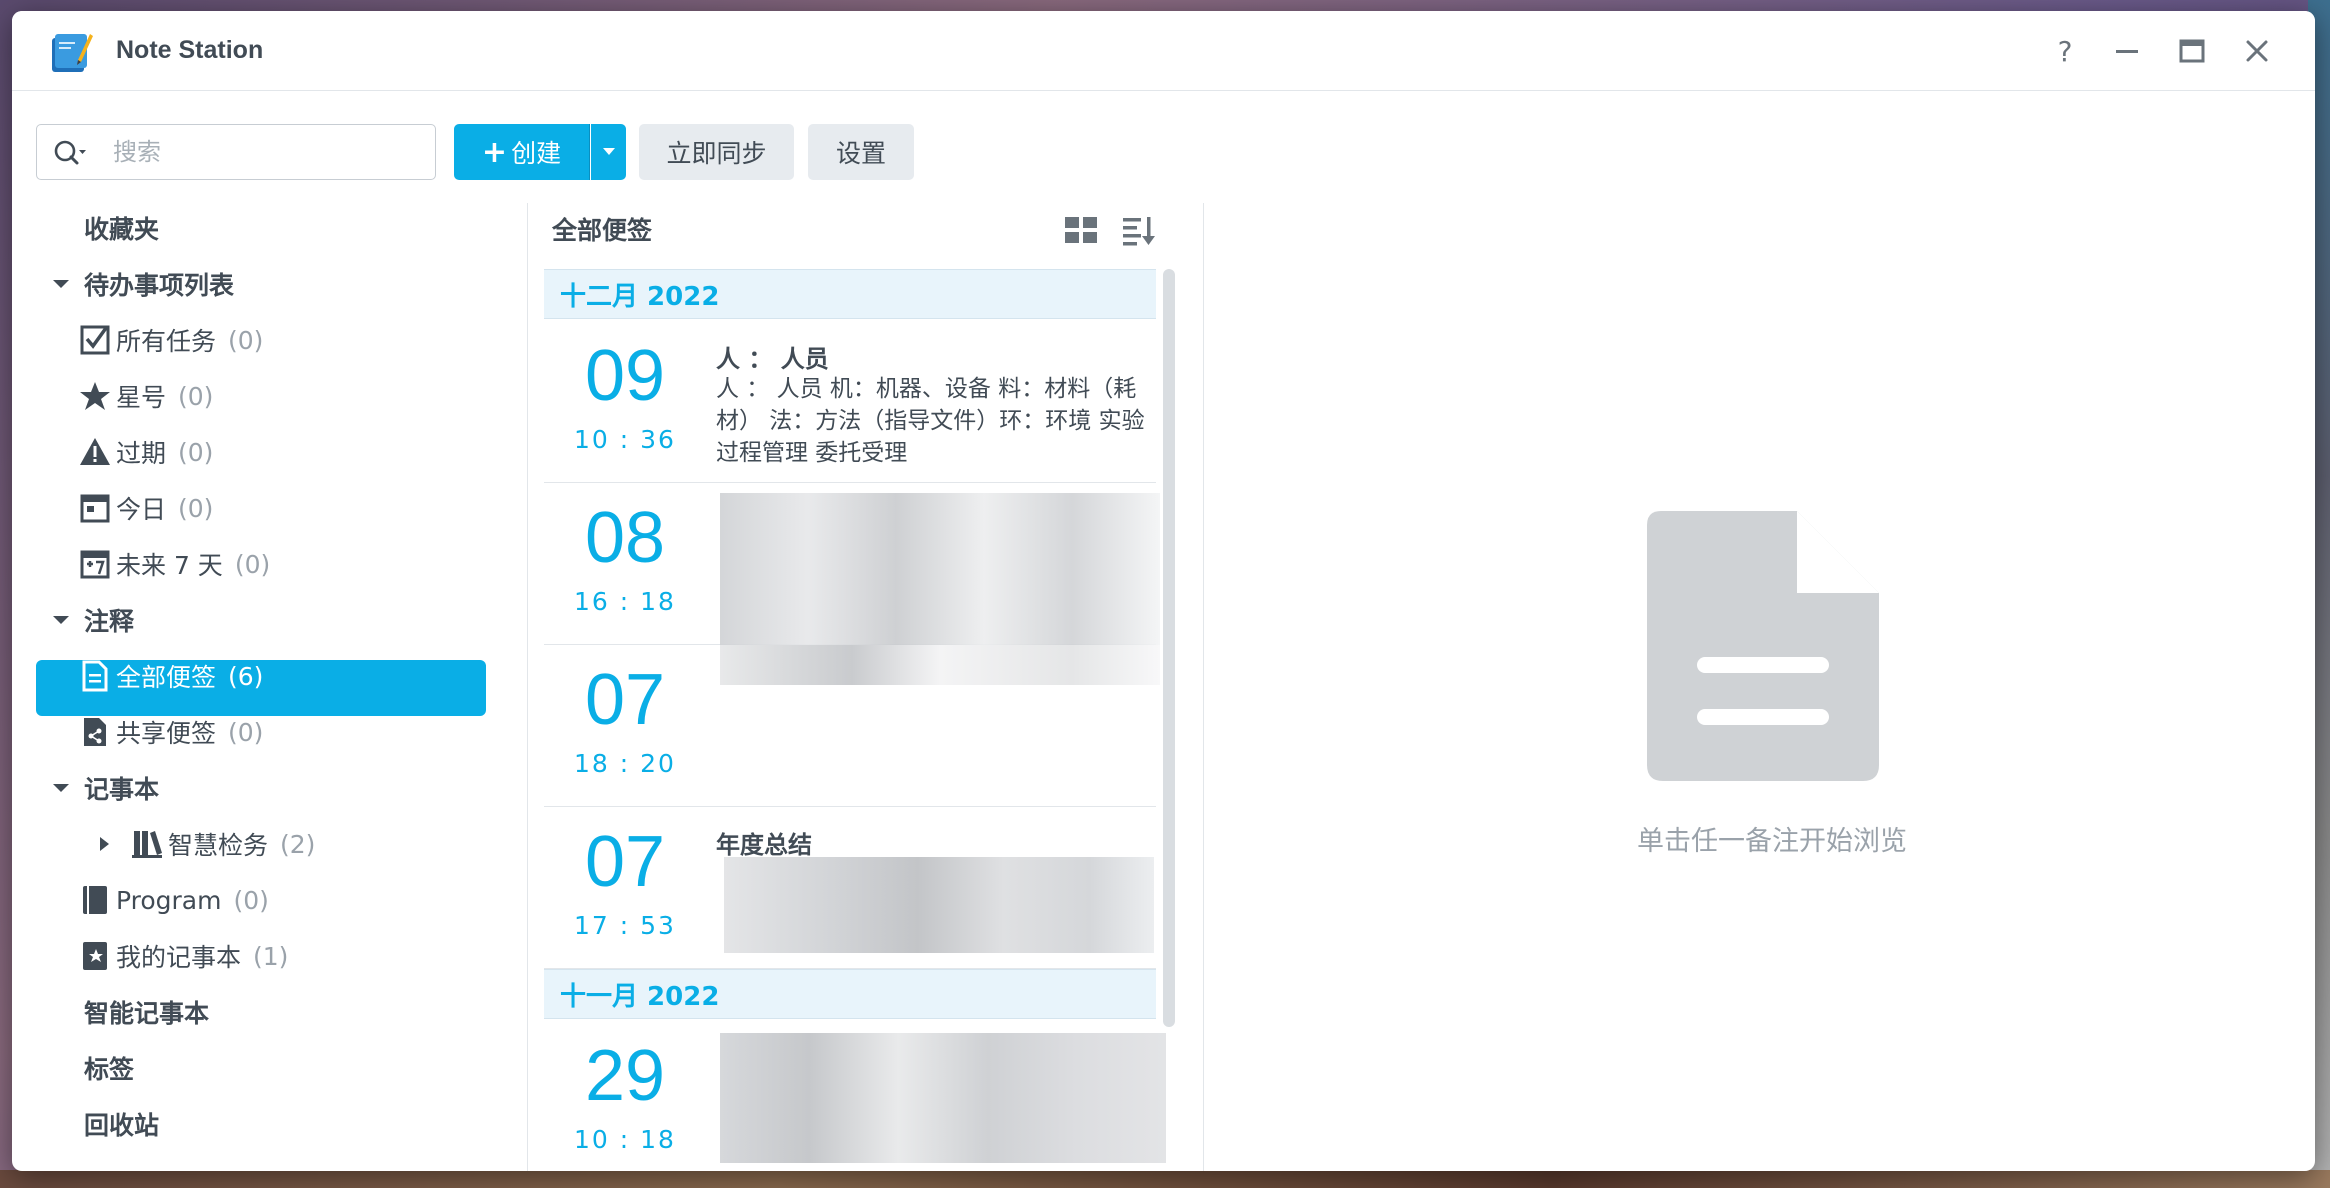 Image resolution: width=2330 pixels, height=1188 pixels. What do you see at coordinates (95, 452) in the screenshot?
I see `warning-icon` at bounding box center [95, 452].